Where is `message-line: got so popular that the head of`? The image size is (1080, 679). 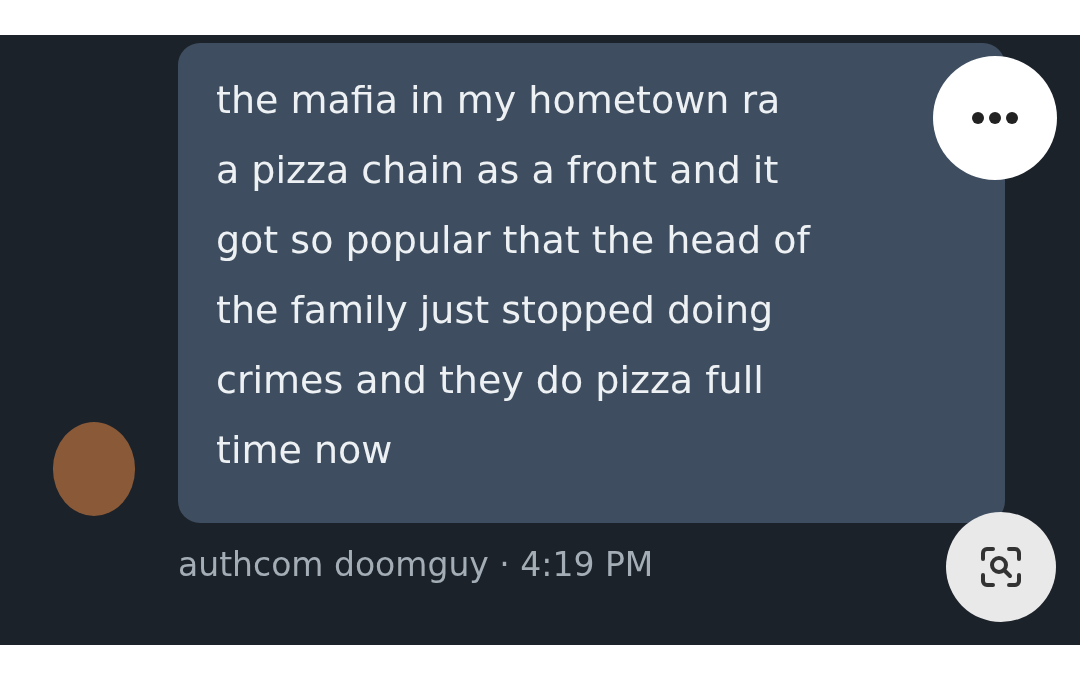
message-line: got so popular that the head of is located at coordinates (513, 240).